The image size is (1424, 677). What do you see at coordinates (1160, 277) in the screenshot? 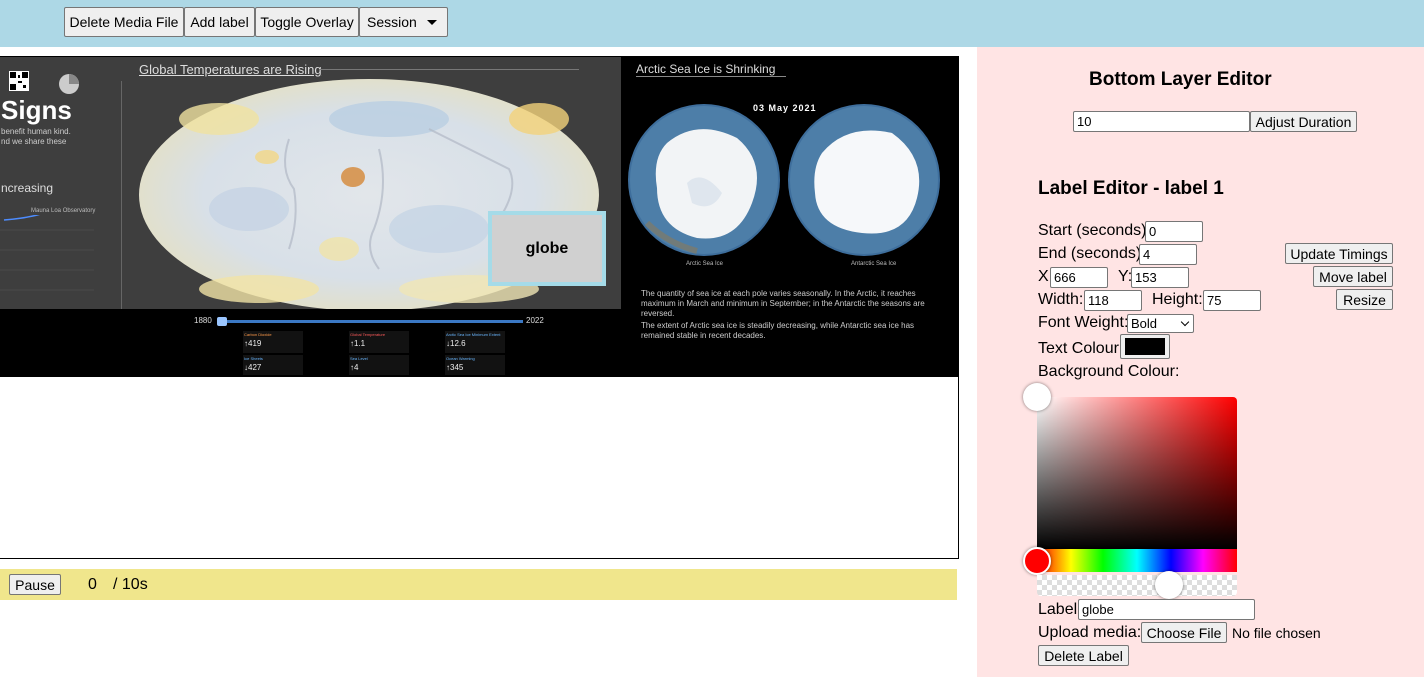
I see `y-input: 153` at bounding box center [1160, 277].